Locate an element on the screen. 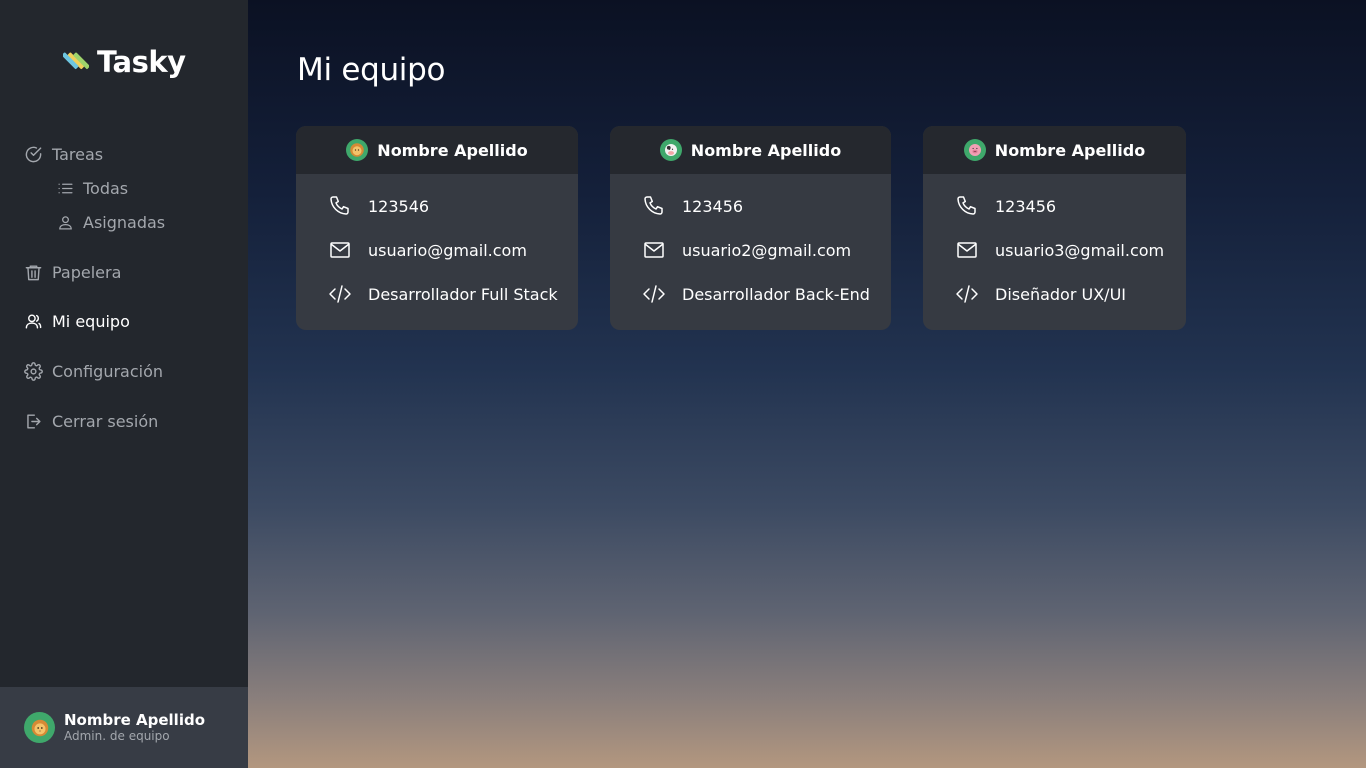 The width and height of the screenshot is (1366, 768). nav-assigned: Asignadas is located at coordinates (111, 222).